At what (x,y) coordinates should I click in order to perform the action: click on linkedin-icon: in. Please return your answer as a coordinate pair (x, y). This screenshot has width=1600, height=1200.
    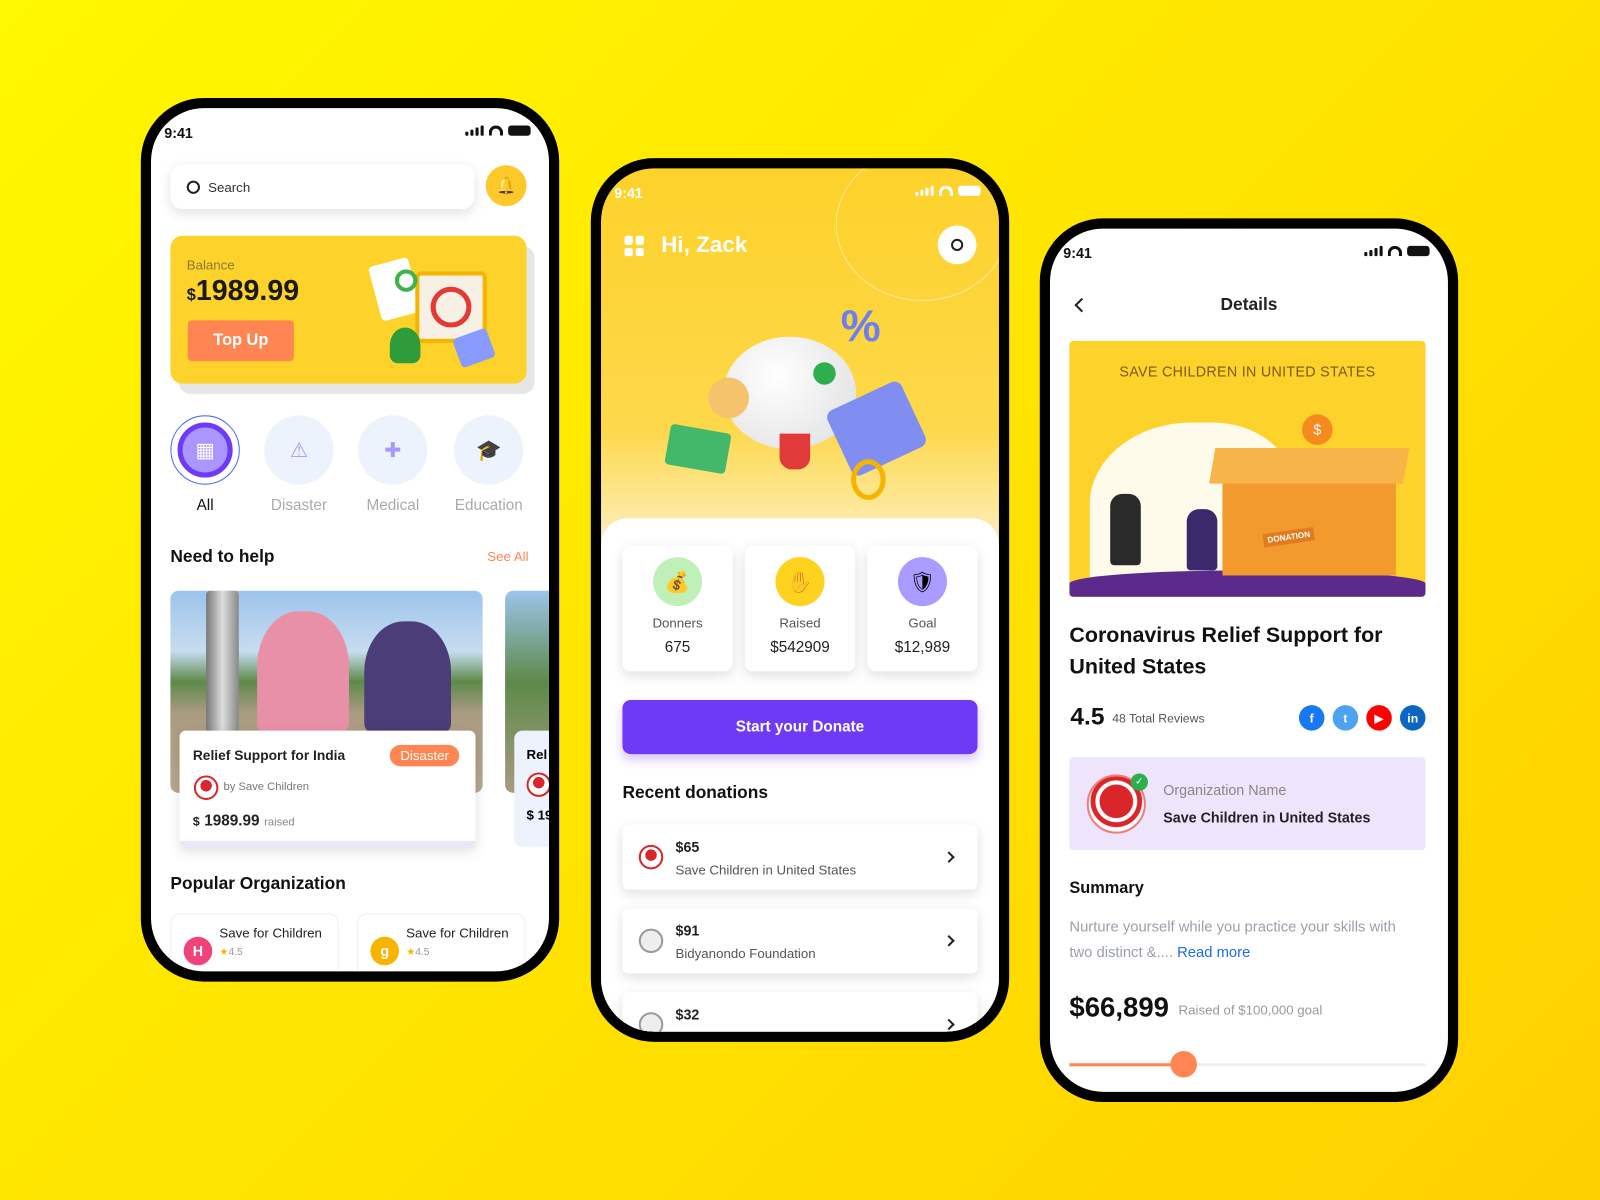
    Looking at the image, I should click on (1412, 718).